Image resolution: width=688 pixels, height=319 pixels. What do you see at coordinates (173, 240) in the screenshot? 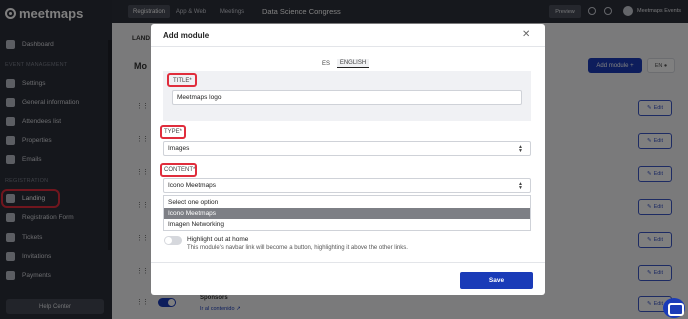
I see `highlight-toggle` at bounding box center [173, 240].